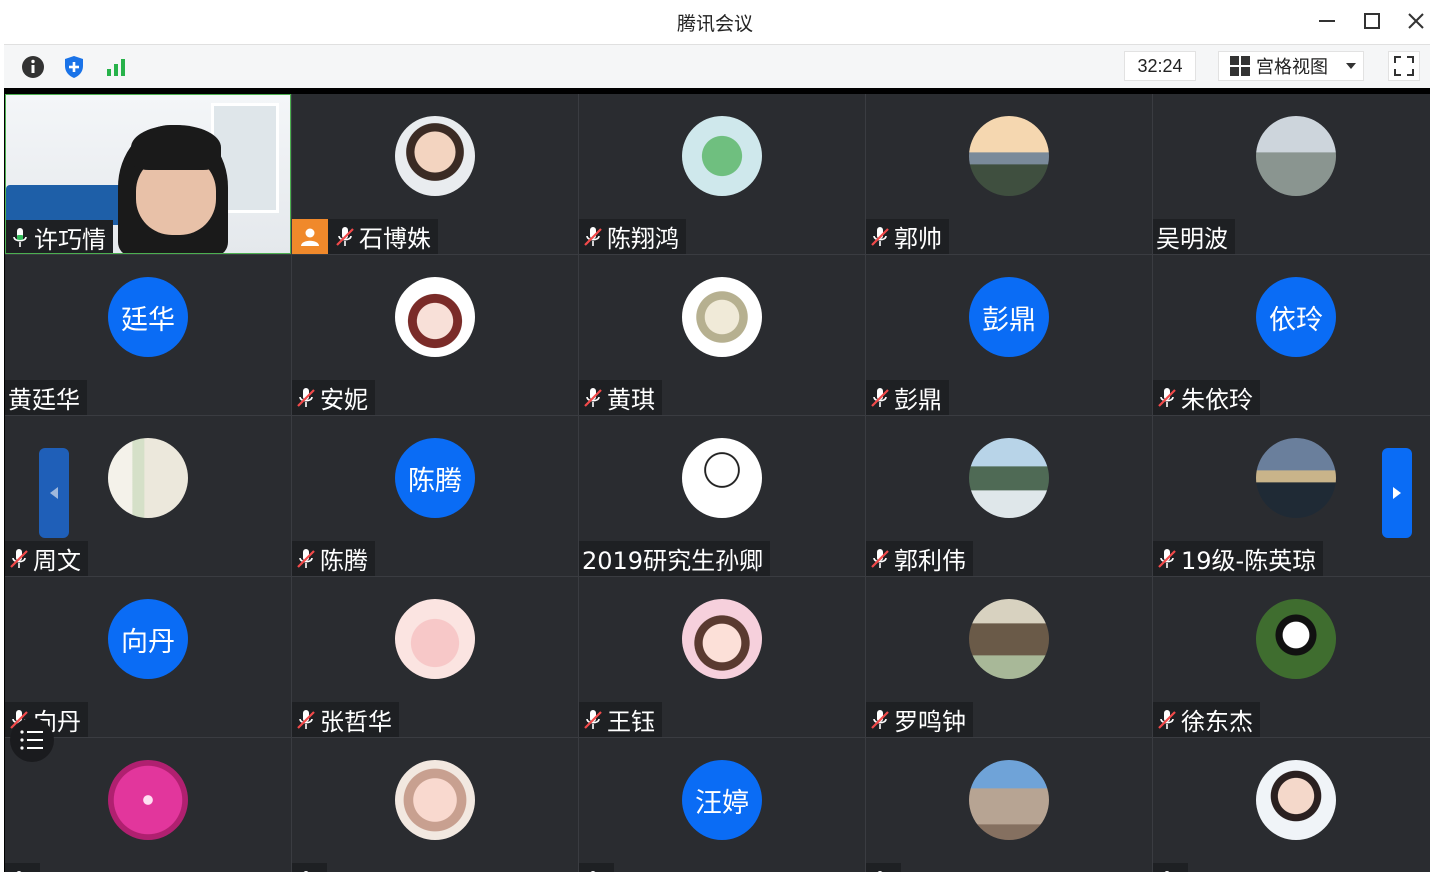 The width and height of the screenshot is (1430, 884). What do you see at coordinates (918, 239) in the screenshot?
I see `participant-name: 郭帅` at bounding box center [918, 239].